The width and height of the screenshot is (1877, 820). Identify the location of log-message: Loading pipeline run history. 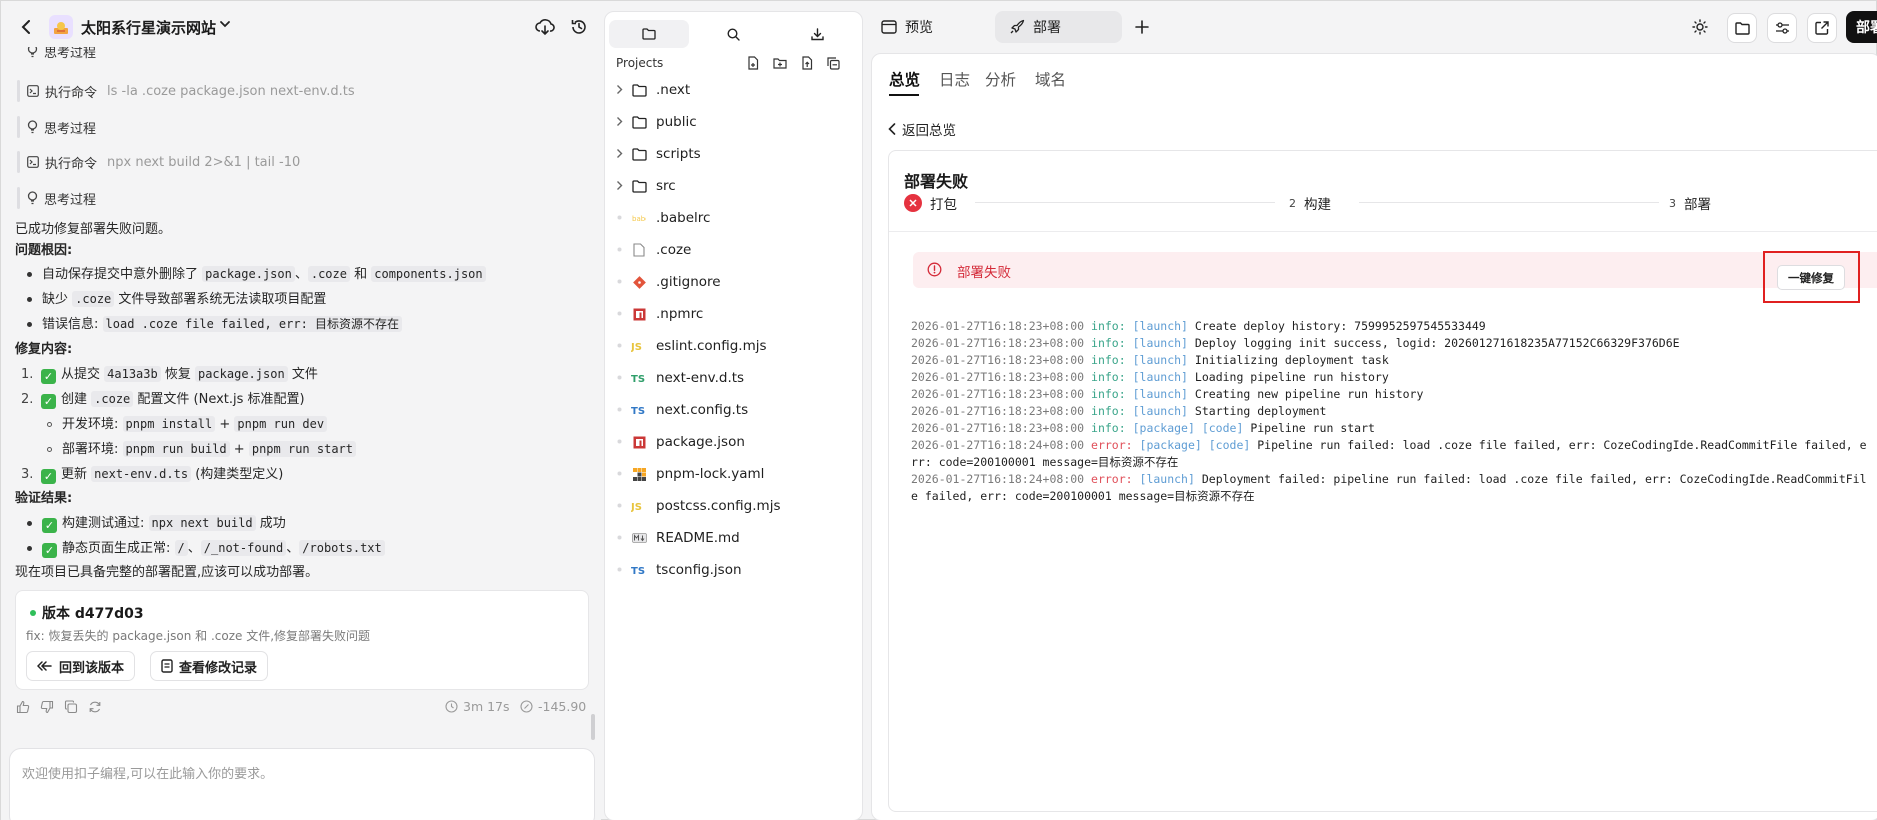
(1291, 377).